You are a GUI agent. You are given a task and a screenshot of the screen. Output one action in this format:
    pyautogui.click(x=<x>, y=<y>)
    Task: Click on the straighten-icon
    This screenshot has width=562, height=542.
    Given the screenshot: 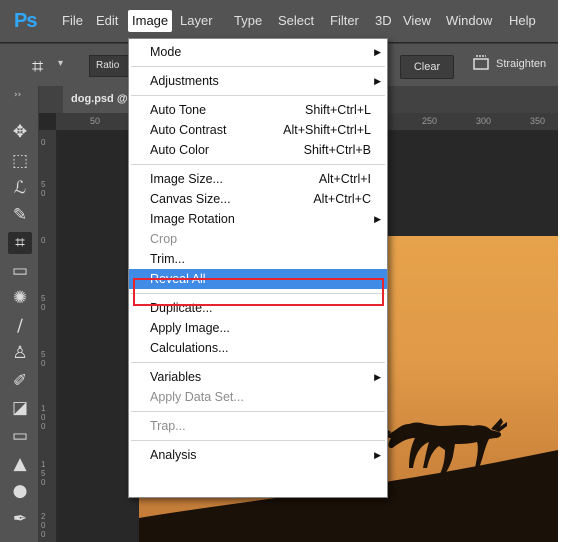 What is the action you would take?
    pyautogui.click(x=481, y=62)
    